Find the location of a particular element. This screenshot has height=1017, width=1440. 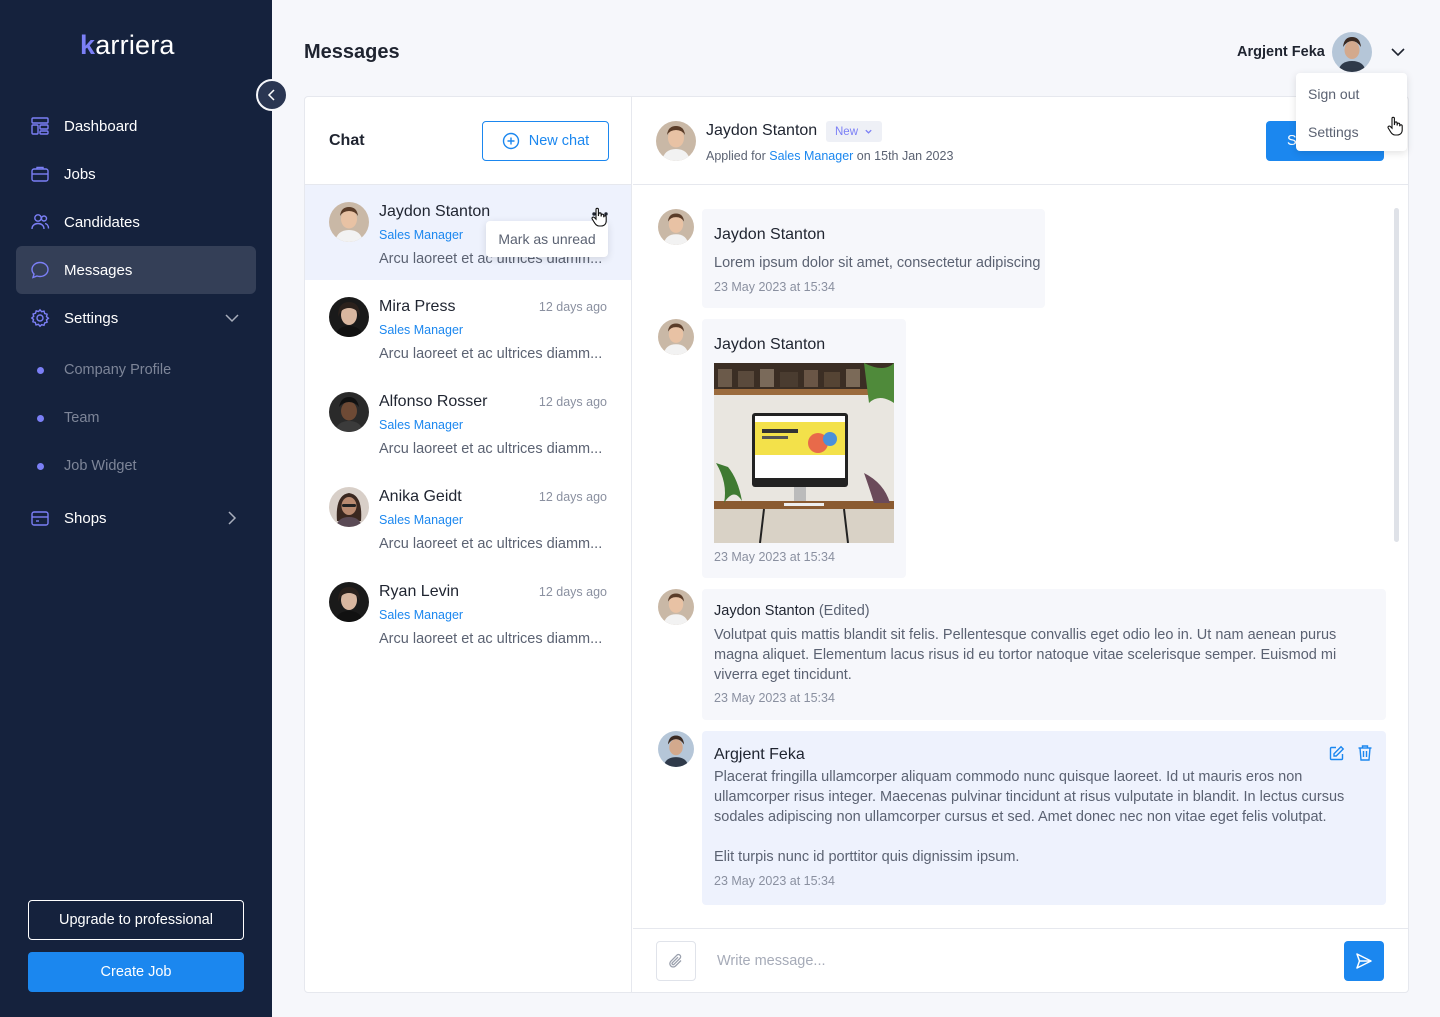

applied-prefix: Applied for is located at coordinates (738, 156).